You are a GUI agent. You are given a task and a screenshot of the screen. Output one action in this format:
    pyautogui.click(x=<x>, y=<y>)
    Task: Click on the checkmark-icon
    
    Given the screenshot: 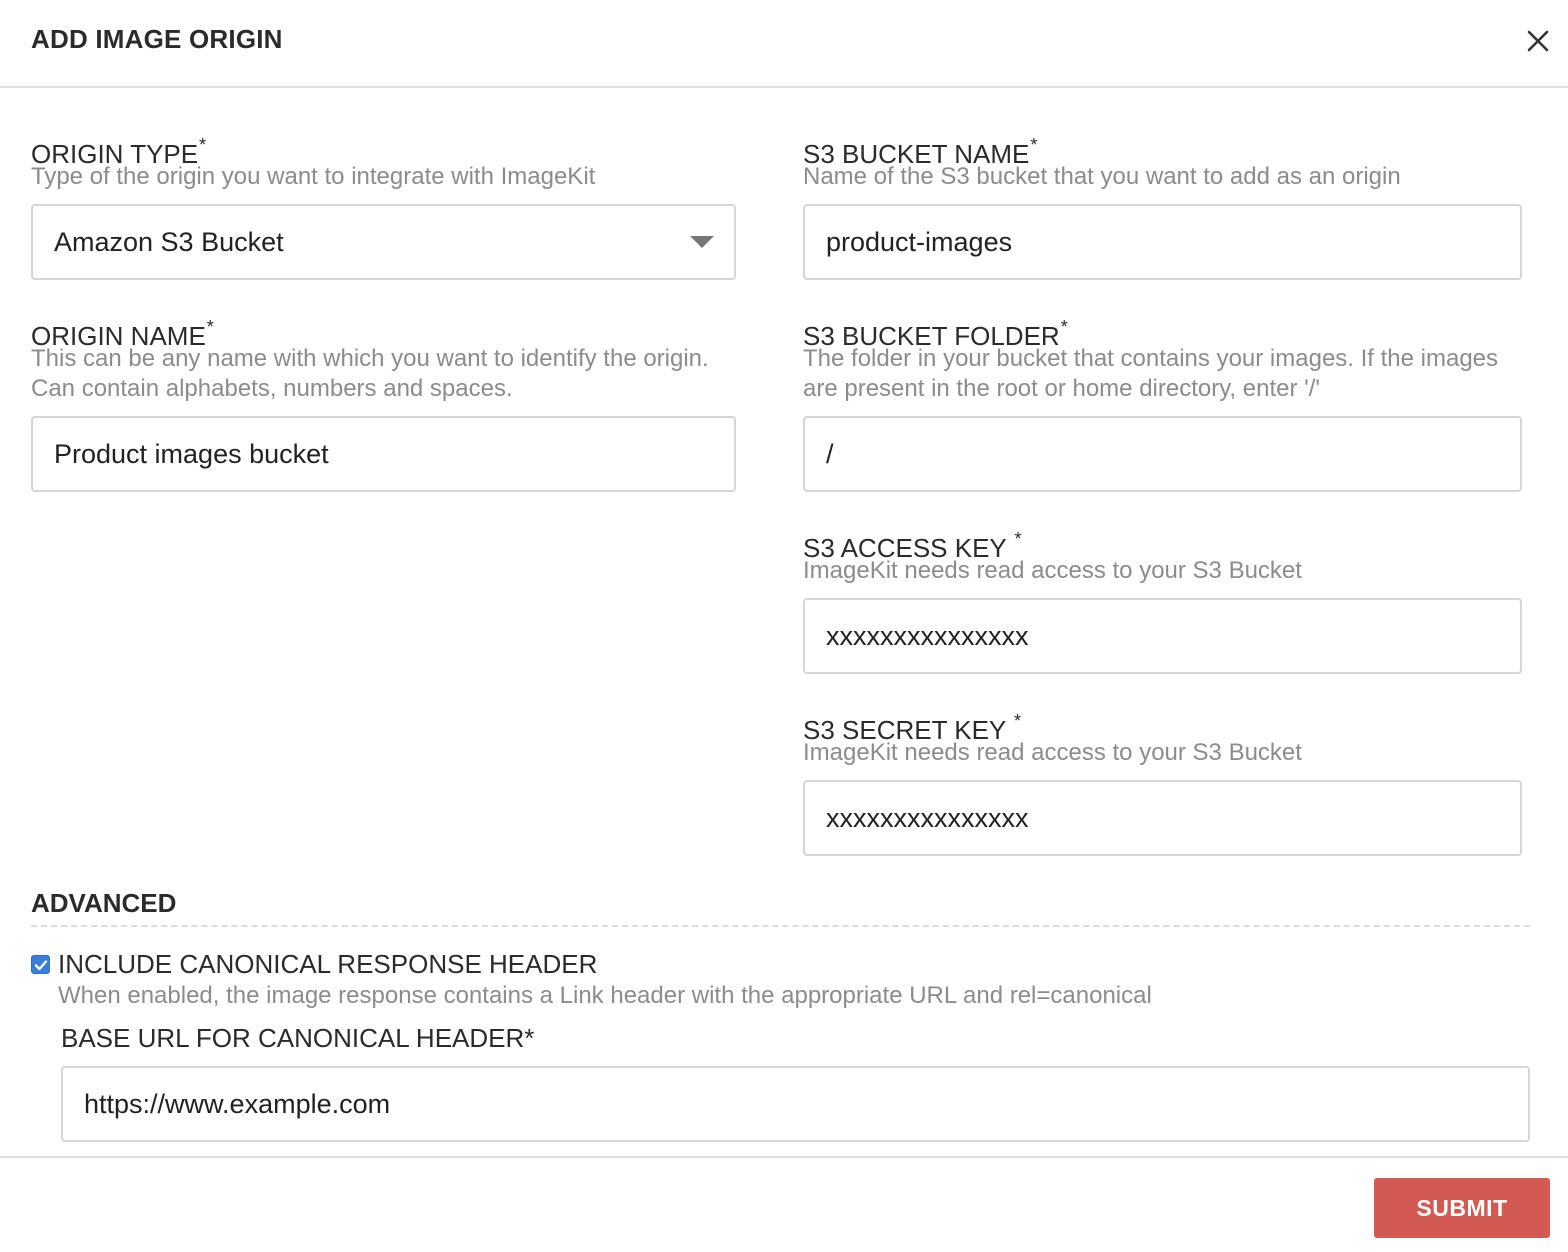 What is the action you would take?
    pyautogui.click(x=41, y=965)
    